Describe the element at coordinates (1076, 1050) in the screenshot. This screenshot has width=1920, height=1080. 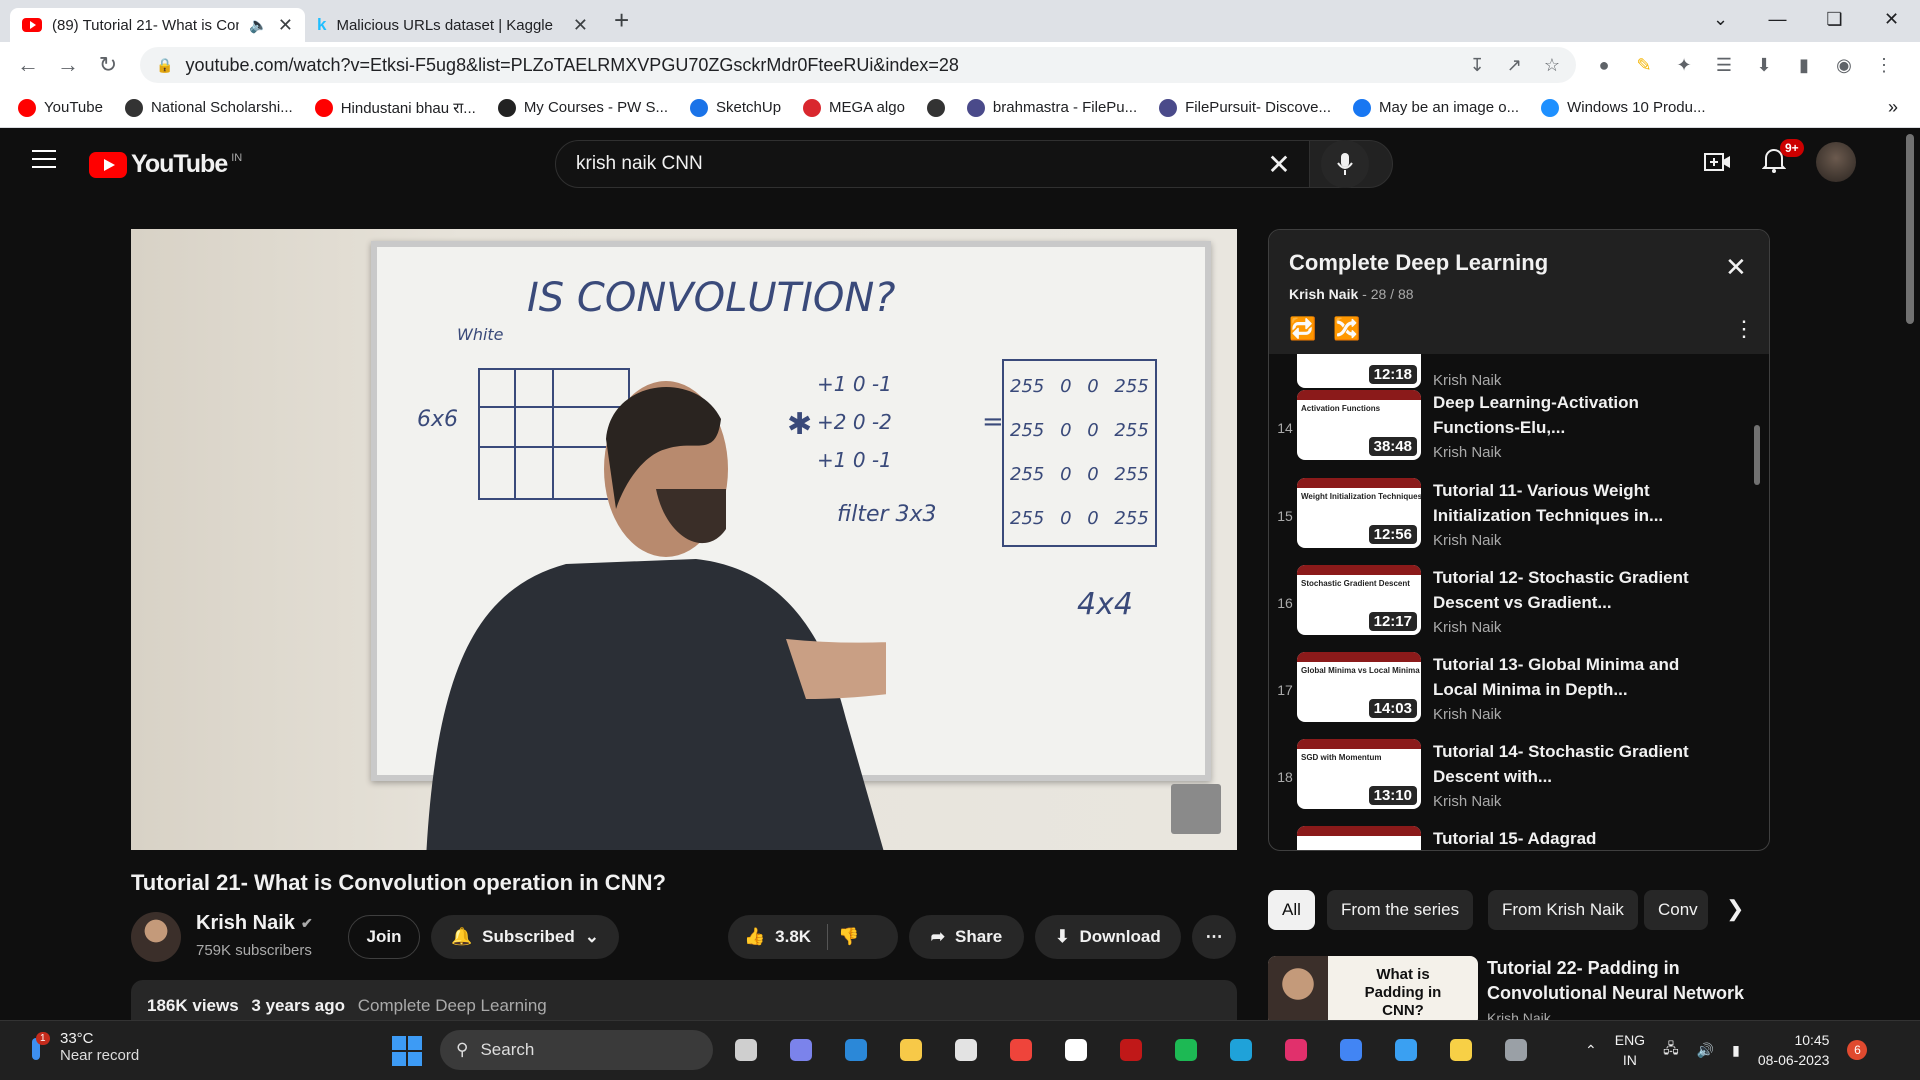
I see `obs-icon` at that location.